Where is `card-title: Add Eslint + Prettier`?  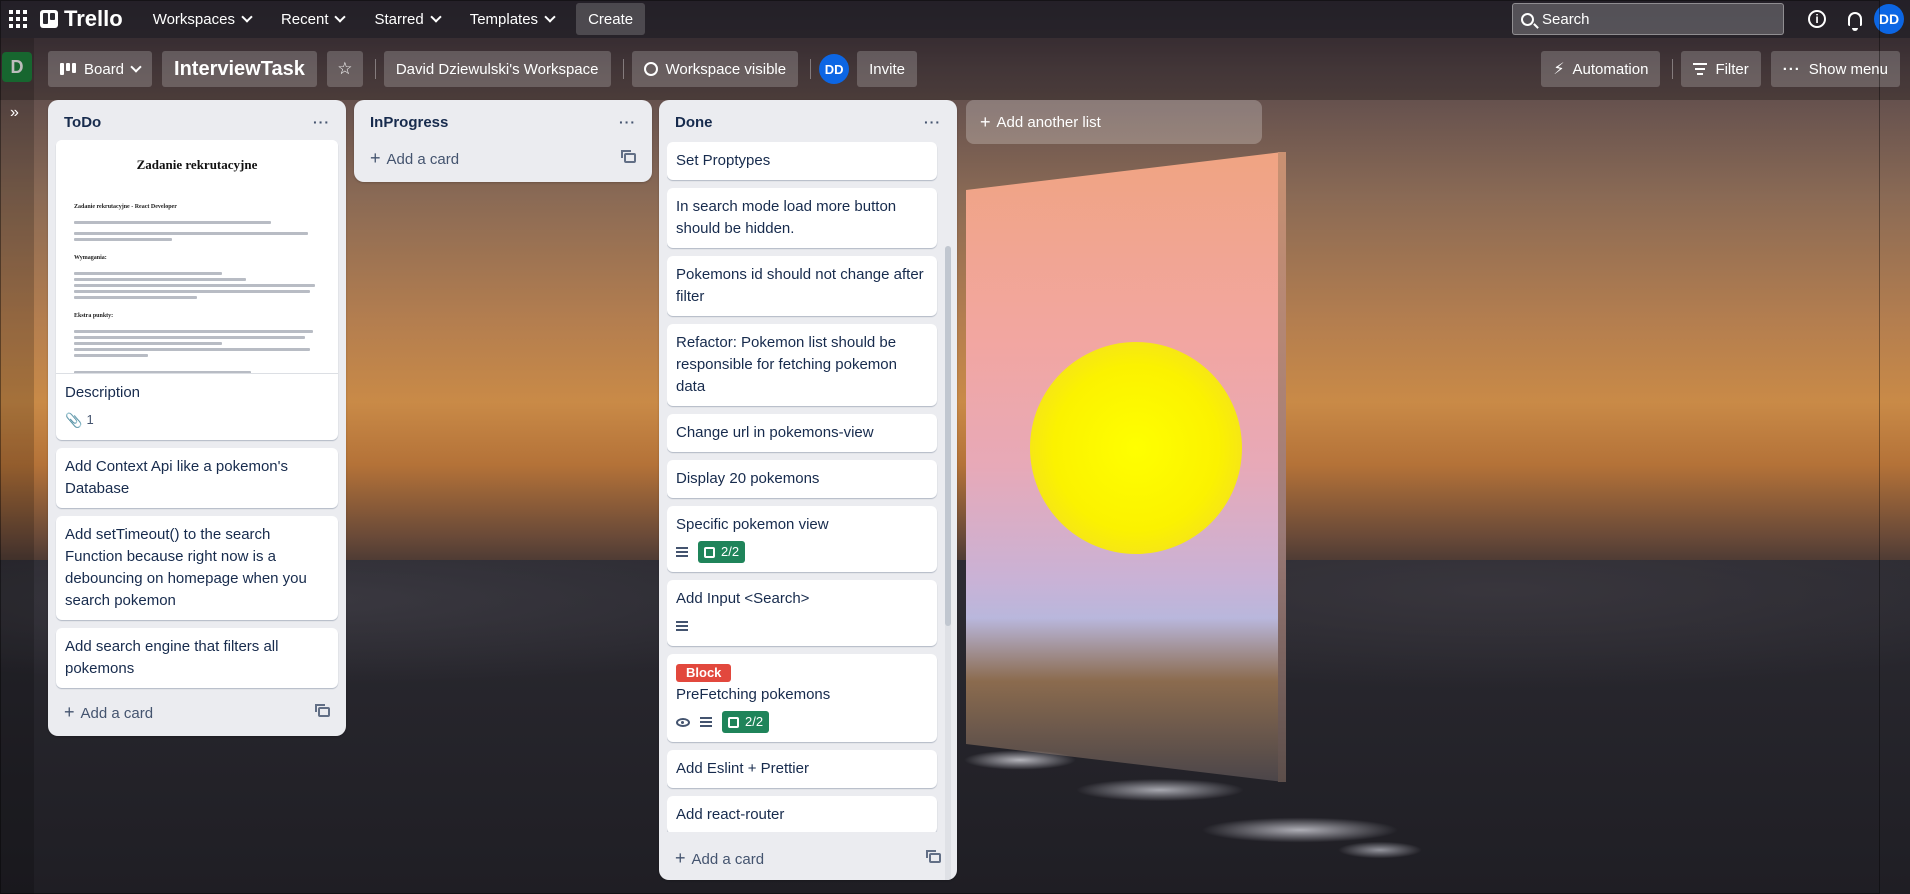
card-title: Add Eslint + Prettier is located at coordinates (742, 768).